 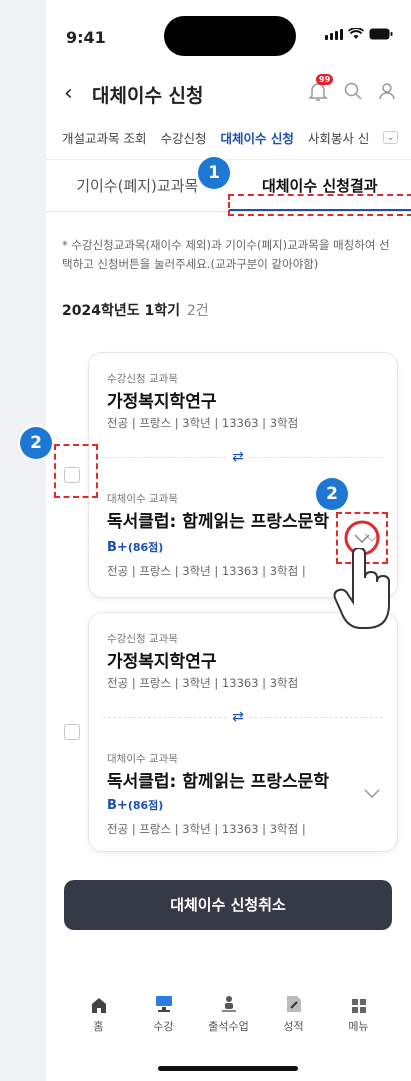 I want to click on annotation-box-checkbox, so click(x=76, y=471).